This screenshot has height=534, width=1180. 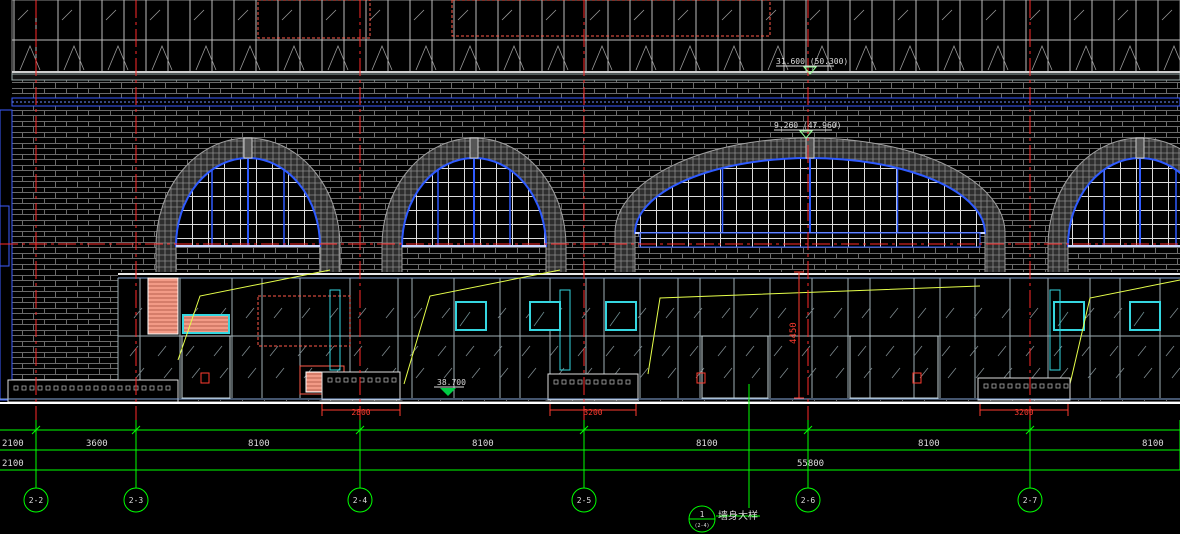 What do you see at coordinates (810, 464) in the screenshot?
I see `dim-total-label: 55800` at bounding box center [810, 464].